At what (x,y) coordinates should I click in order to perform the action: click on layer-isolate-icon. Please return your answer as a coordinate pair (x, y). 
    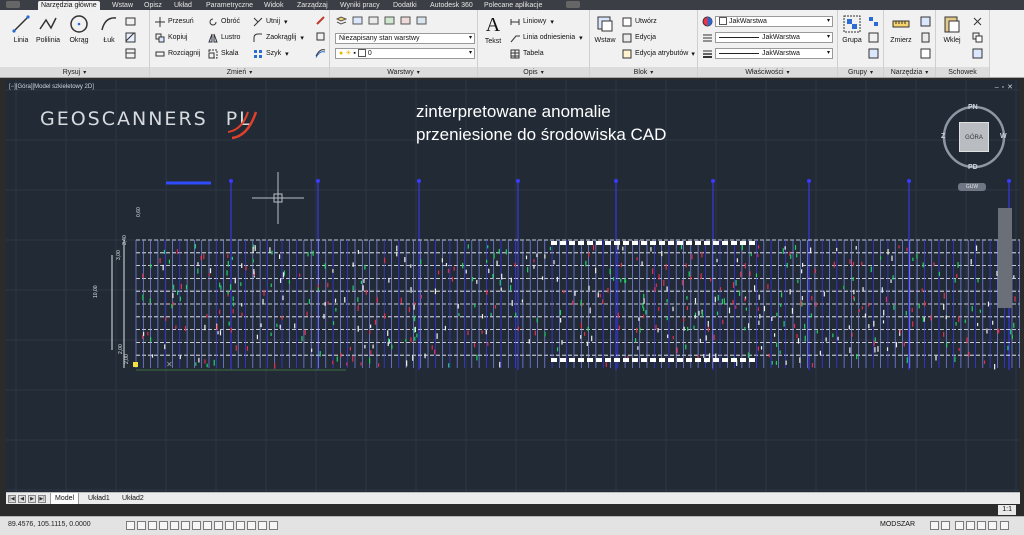
    Looking at the image, I should click on (389, 20).